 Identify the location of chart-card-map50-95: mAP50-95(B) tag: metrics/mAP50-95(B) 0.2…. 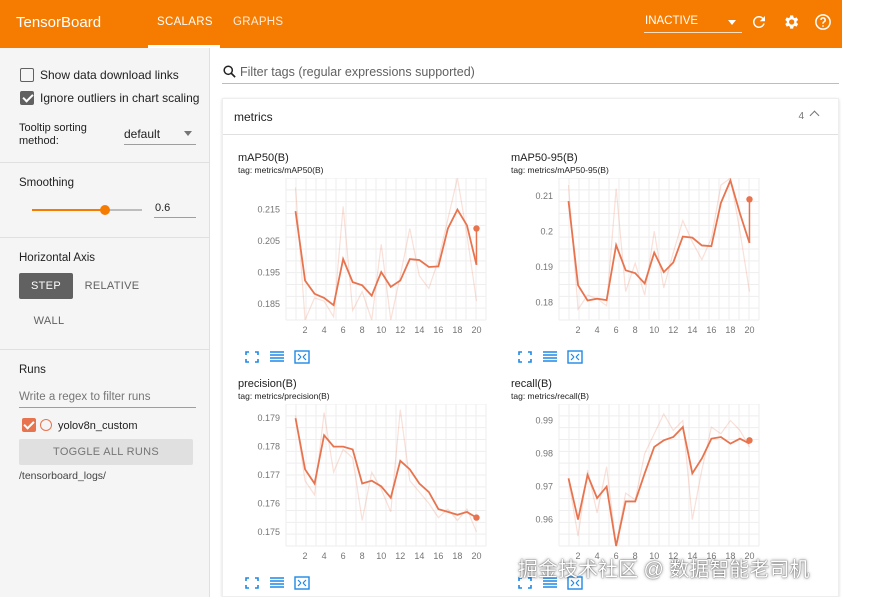
(641, 262).